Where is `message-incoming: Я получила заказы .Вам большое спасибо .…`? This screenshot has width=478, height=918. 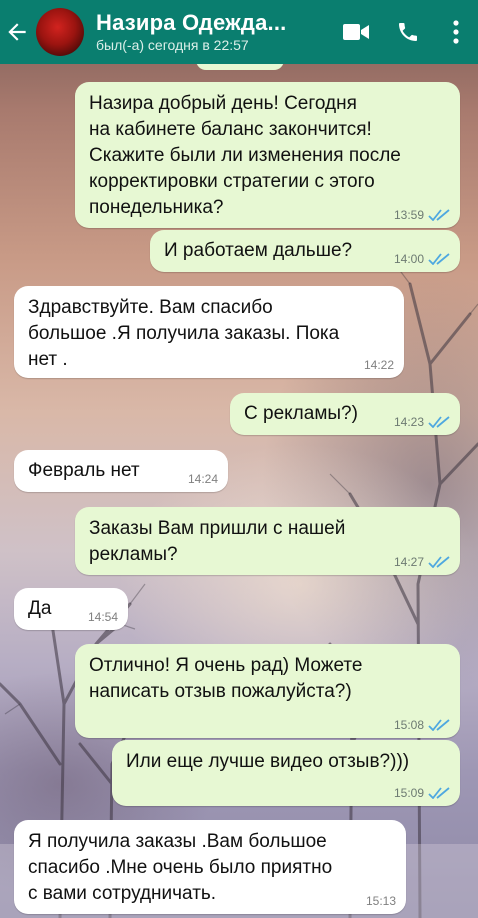
message-incoming: Я получила заказы .Вам большое спасибо .… is located at coordinates (210, 867).